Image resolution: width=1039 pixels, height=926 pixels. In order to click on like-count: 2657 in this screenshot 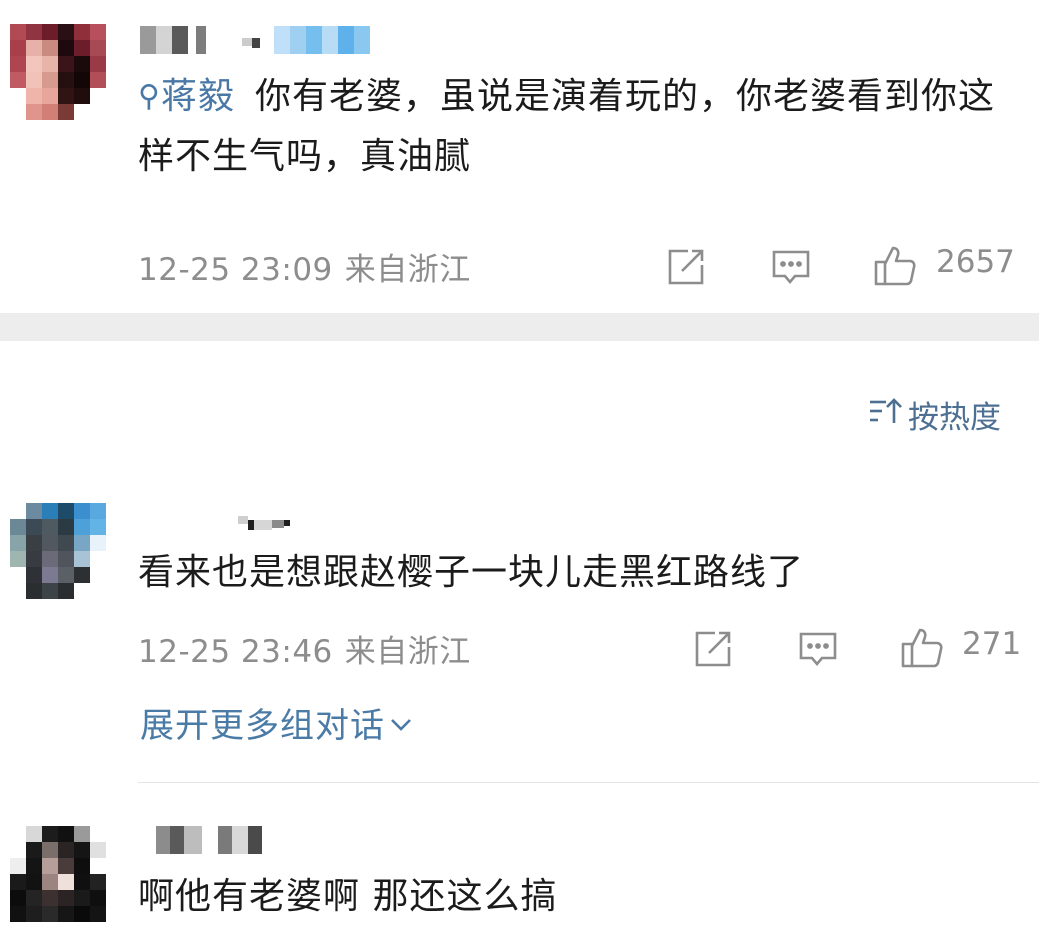, I will do `click(975, 262)`.